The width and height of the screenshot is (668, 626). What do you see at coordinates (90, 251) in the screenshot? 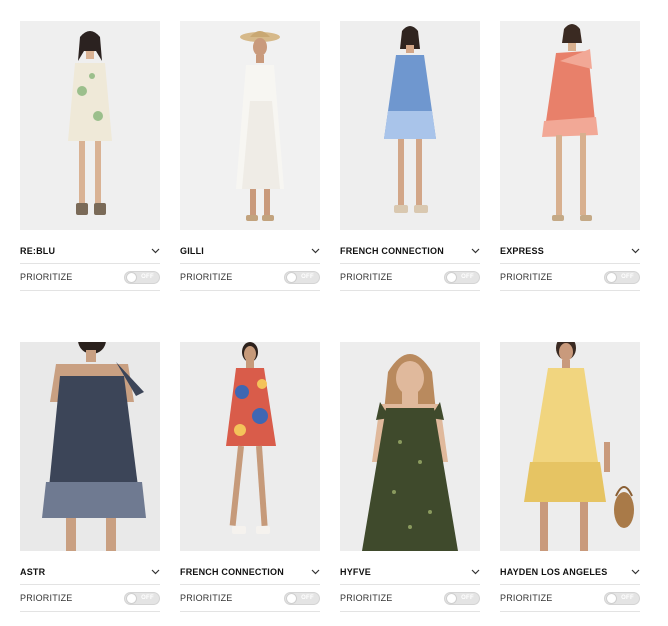
I see `brand-dropdown: RE:BLU` at bounding box center [90, 251].